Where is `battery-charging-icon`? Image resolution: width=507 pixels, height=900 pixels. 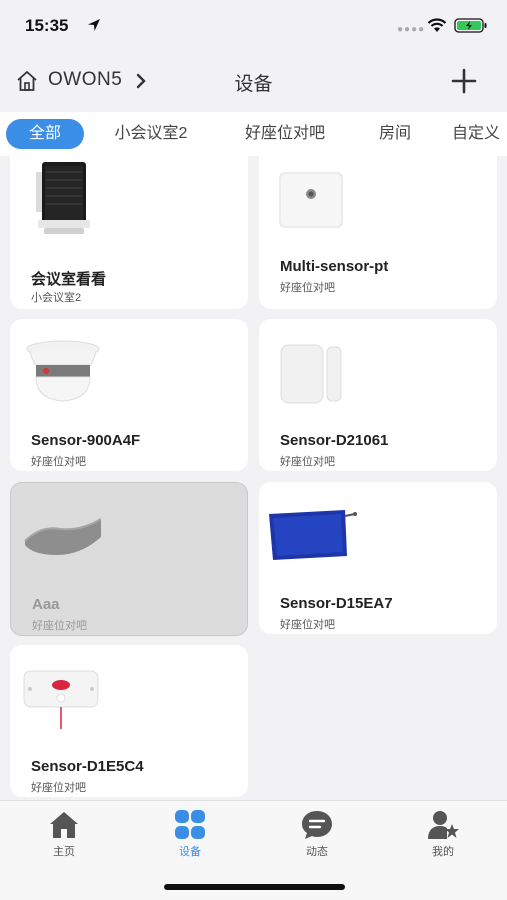
battery-charging-icon is located at coordinates (470, 25).